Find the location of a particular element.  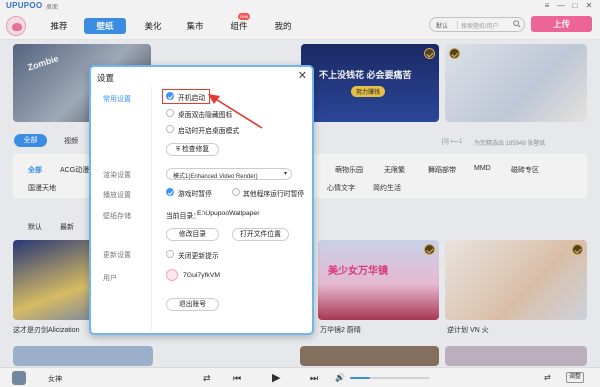

user-avatar-small is located at coordinates (172, 275).